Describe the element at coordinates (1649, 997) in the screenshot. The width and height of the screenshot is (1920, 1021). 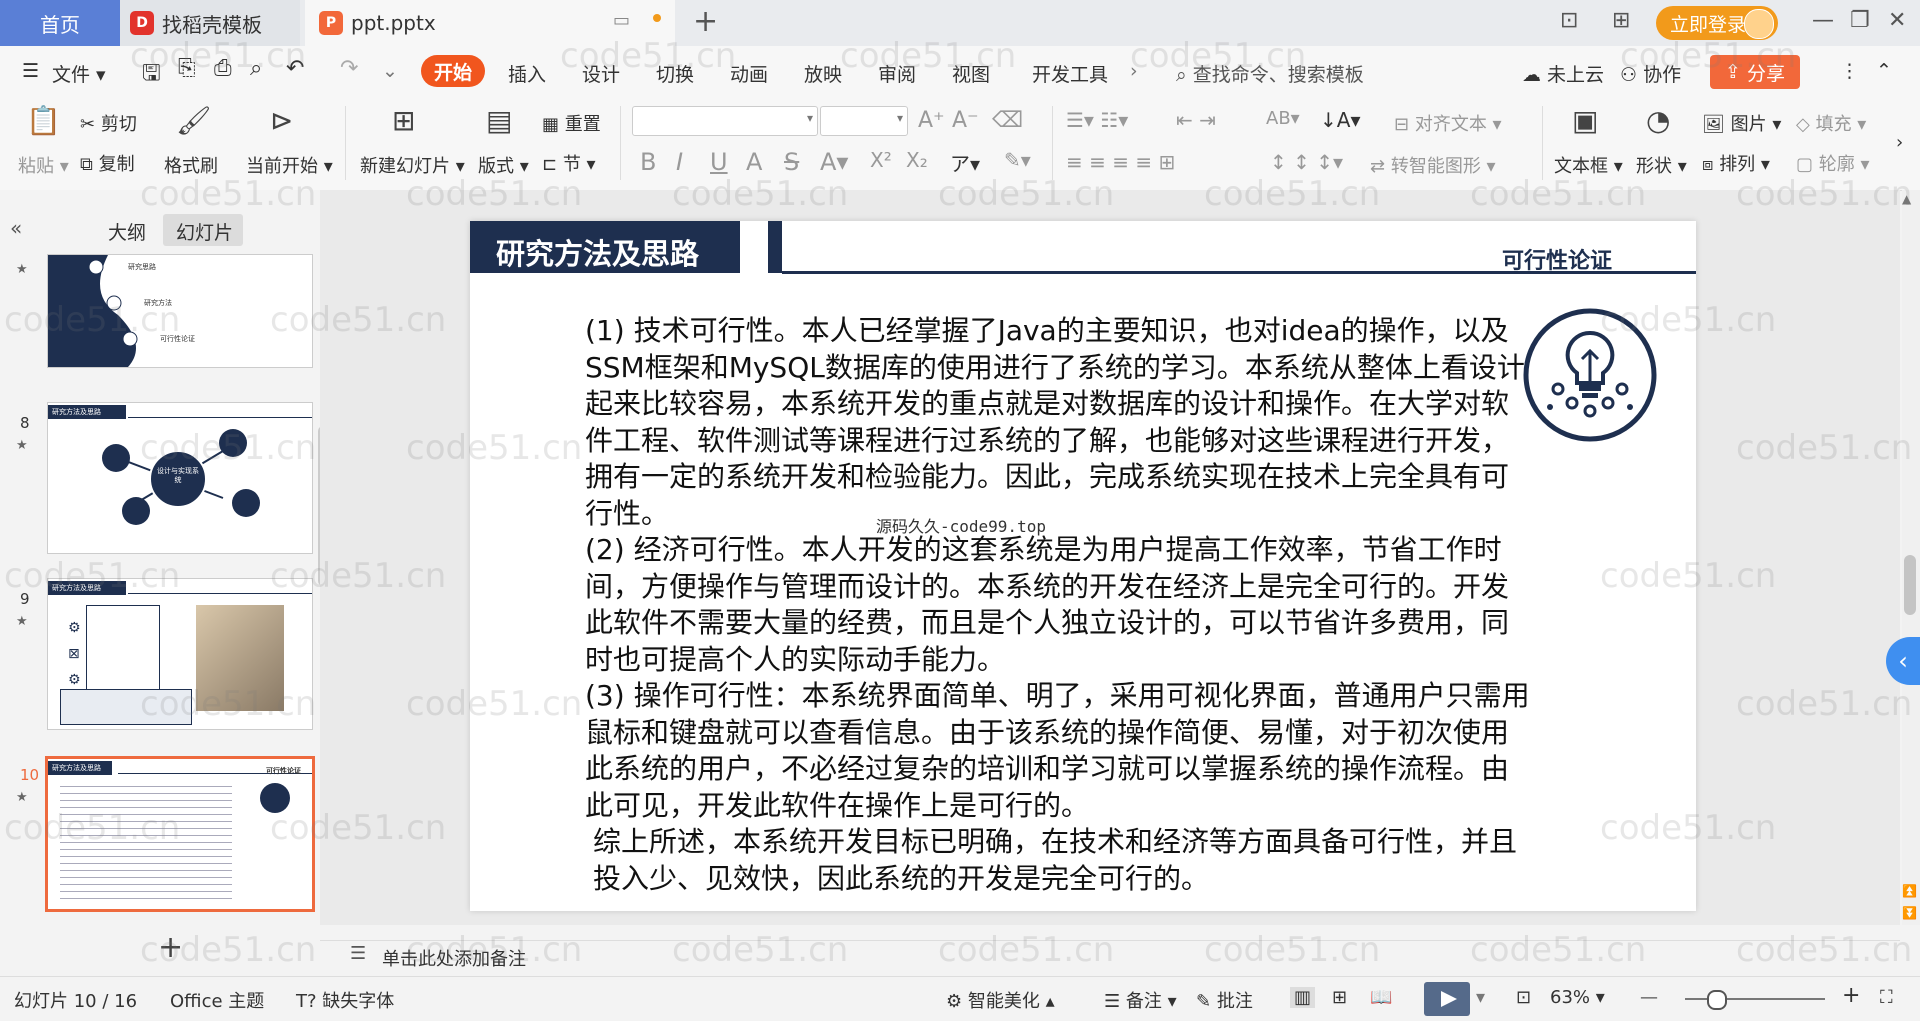
I see `zoom-out-icon: —` at that location.